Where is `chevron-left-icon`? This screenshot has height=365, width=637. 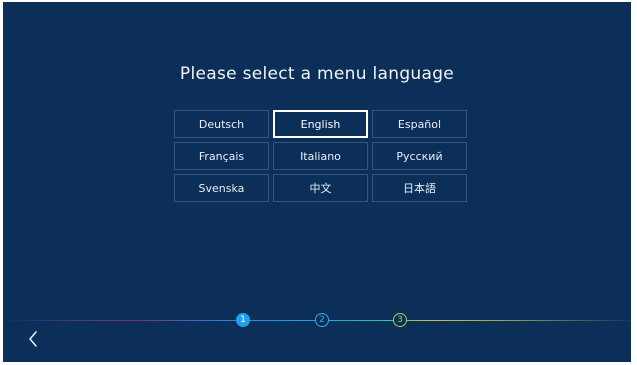
chevron-left-icon is located at coordinates (33, 339).